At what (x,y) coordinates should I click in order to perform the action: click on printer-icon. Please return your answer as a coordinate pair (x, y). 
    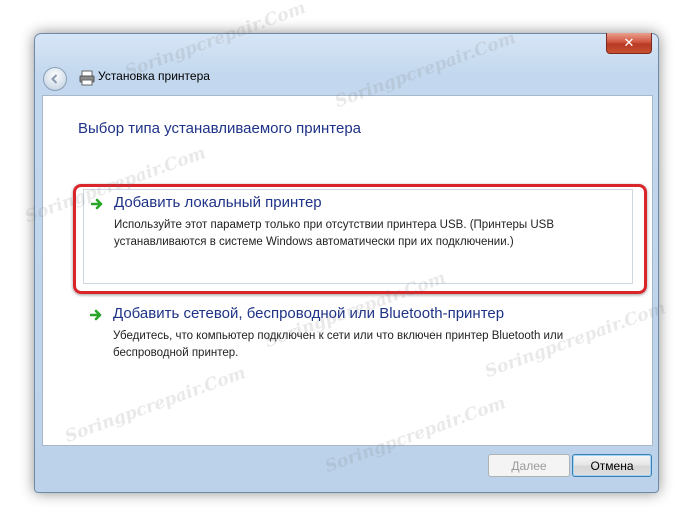
    Looking at the image, I should click on (87, 78).